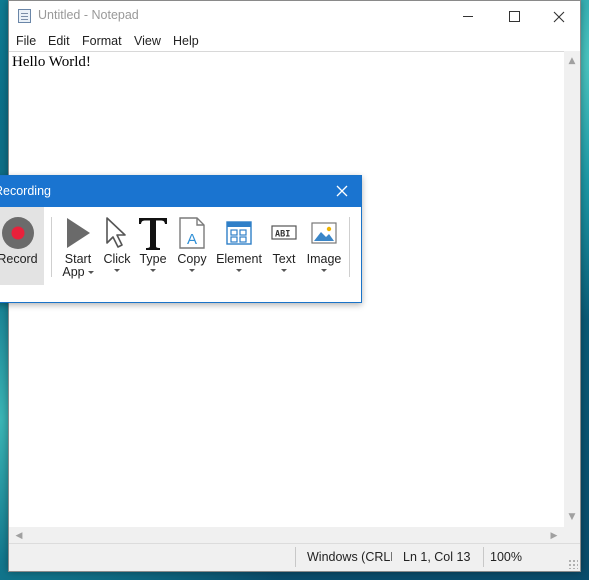 This screenshot has height=580, width=589. What do you see at coordinates (239, 233) in the screenshot?
I see `element-grid-icon` at bounding box center [239, 233].